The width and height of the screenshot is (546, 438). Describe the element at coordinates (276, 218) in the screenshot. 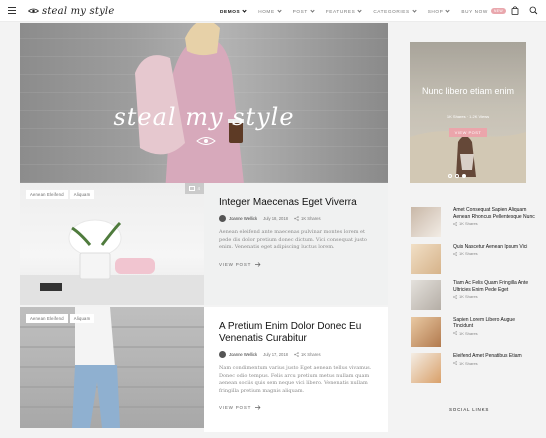

I see `post-date: July 18, 2018` at that location.